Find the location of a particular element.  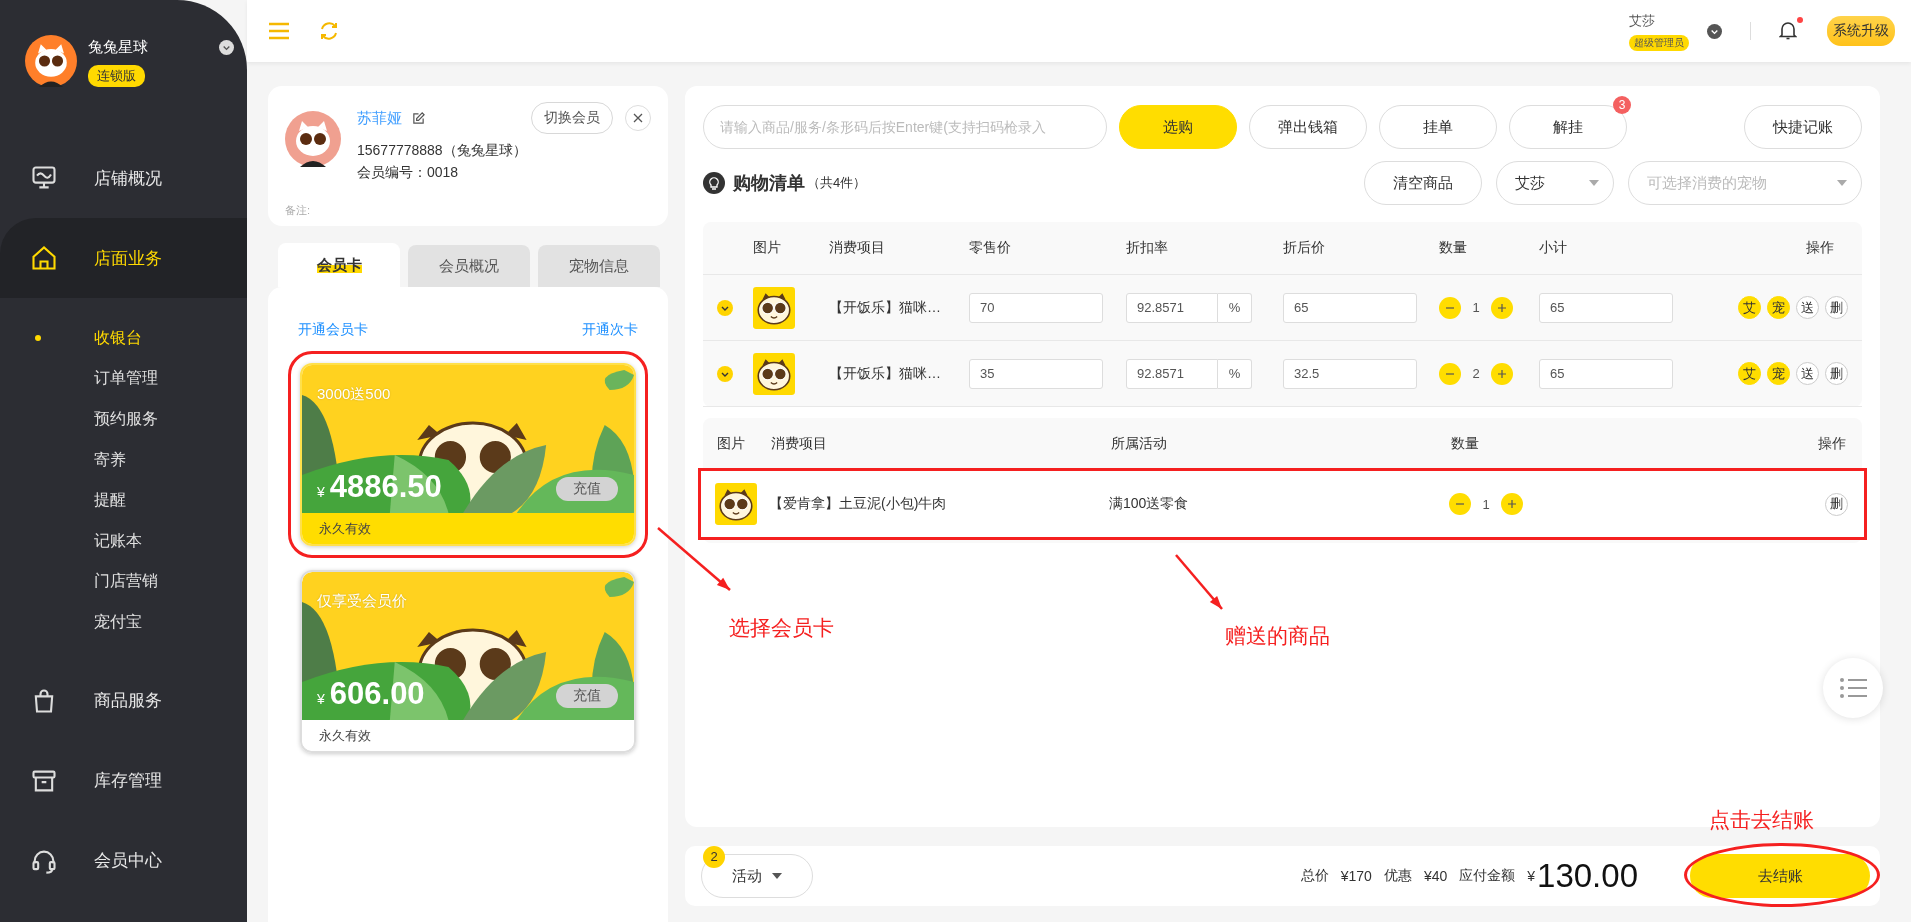

delete-button: 删 is located at coordinates (1836, 504).